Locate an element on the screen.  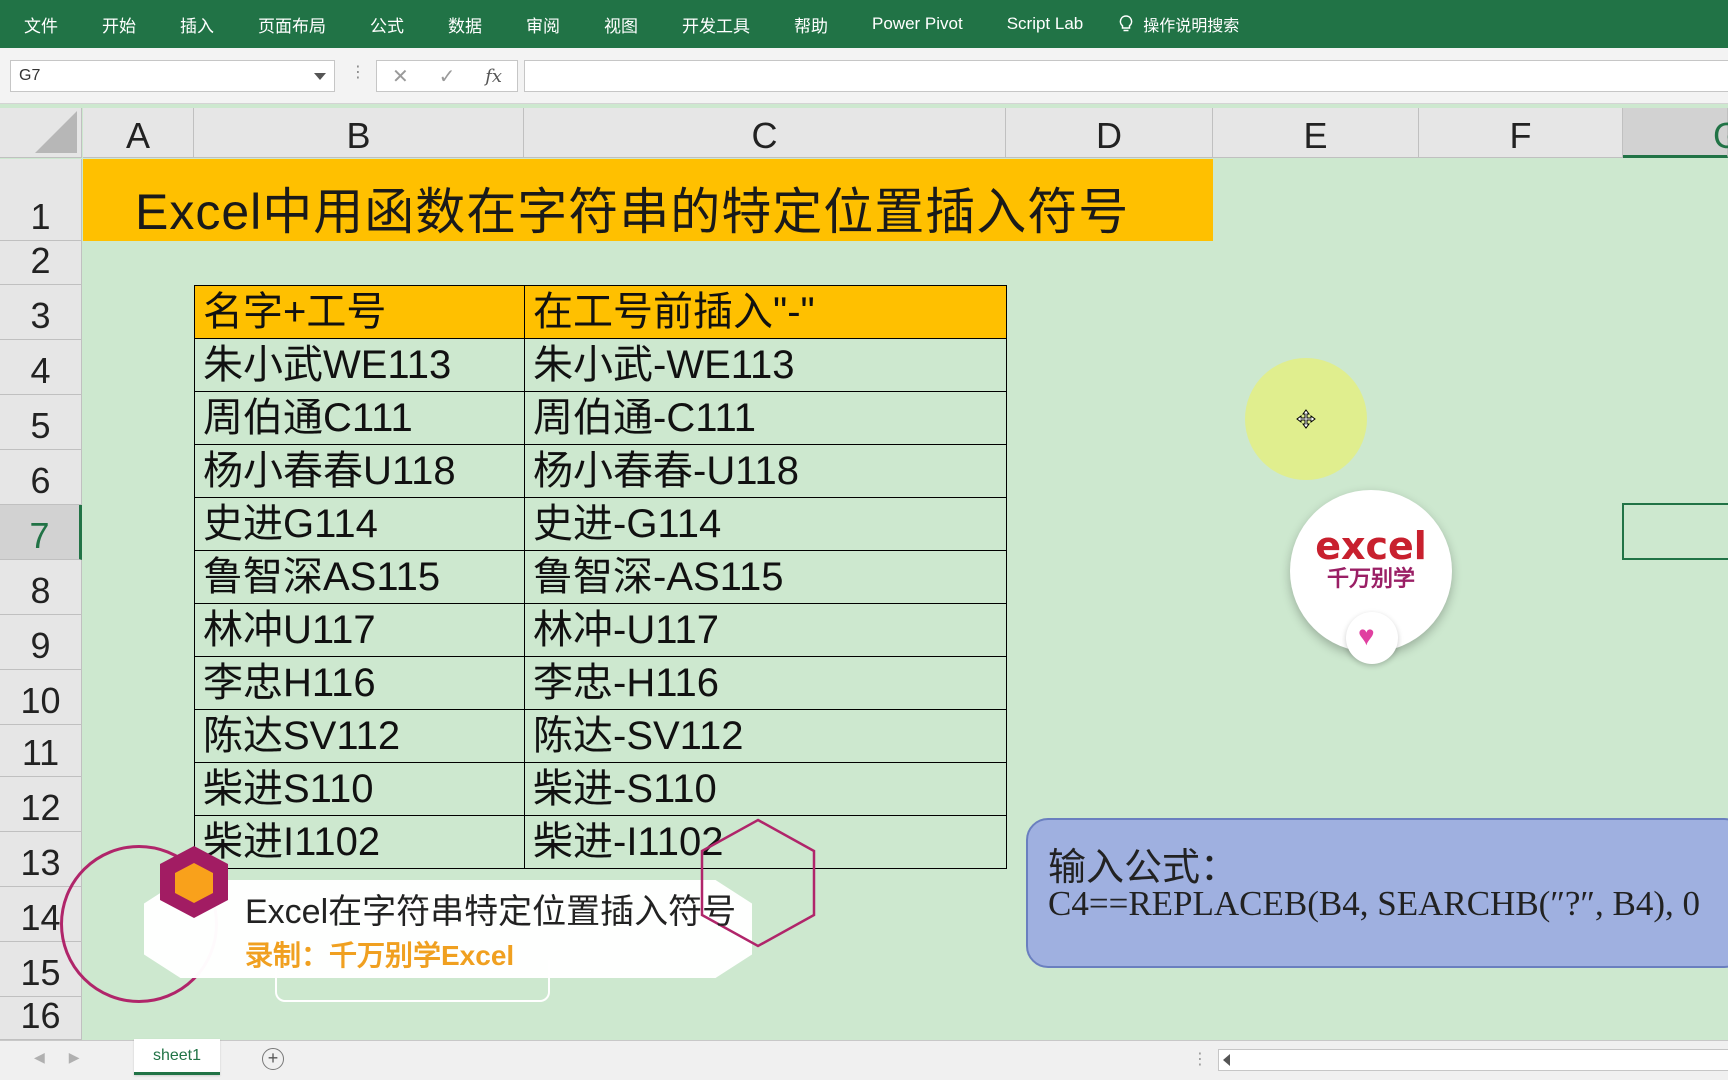
splitter-handle-icon: ⋮ is located at coordinates (1200, 1059).